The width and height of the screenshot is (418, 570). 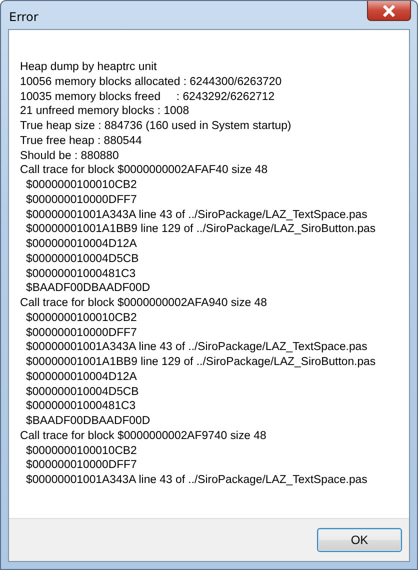 I want to click on message-line: Call trace for block $0000000002AF9740 size 48, so click(x=144, y=436).